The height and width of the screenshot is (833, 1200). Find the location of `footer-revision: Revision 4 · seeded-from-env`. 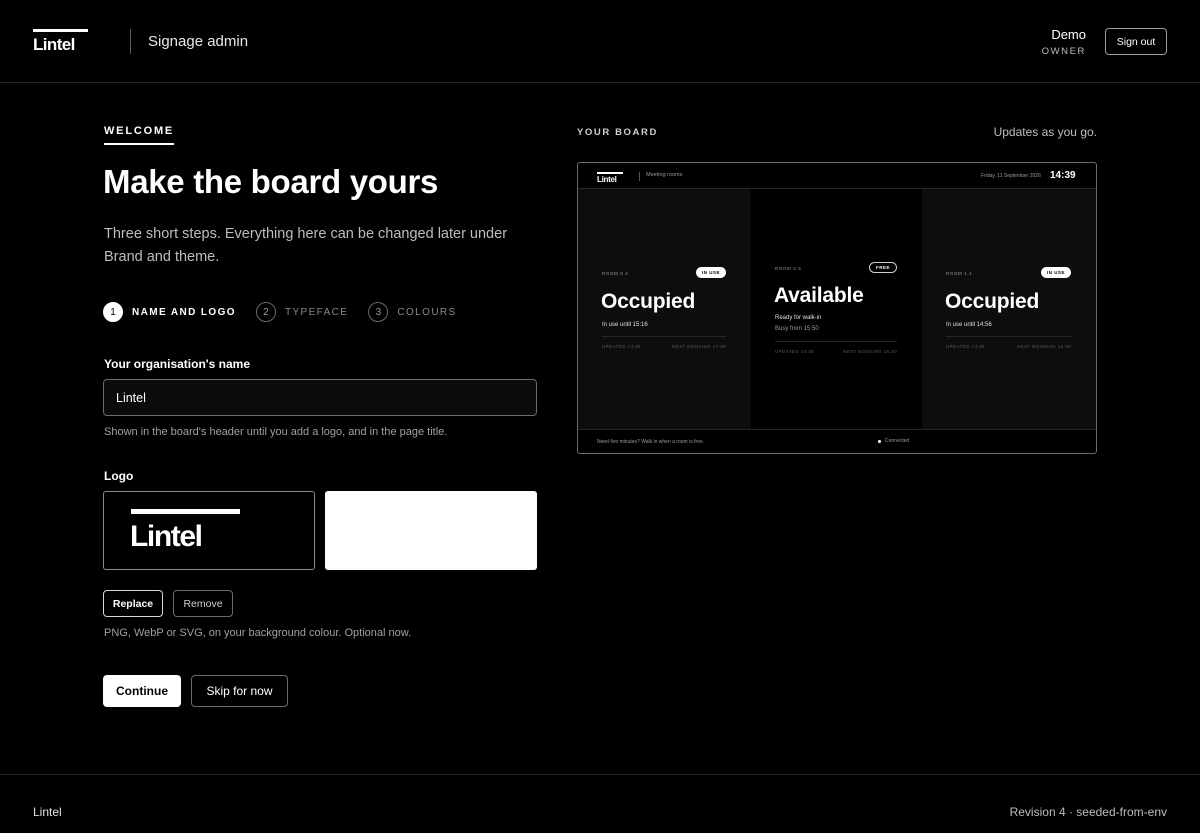

footer-revision: Revision 4 · seeded-from-env is located at coordinates (1088, 812).